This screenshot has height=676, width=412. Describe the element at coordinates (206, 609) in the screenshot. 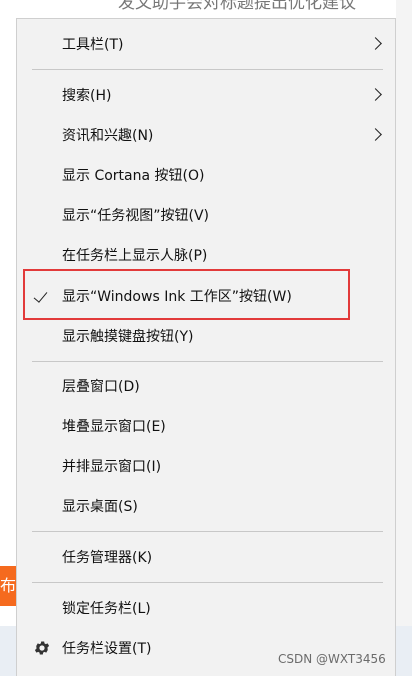

I see `menu-item-lock-taskbar: 锁定任务栏(L)` at that location.